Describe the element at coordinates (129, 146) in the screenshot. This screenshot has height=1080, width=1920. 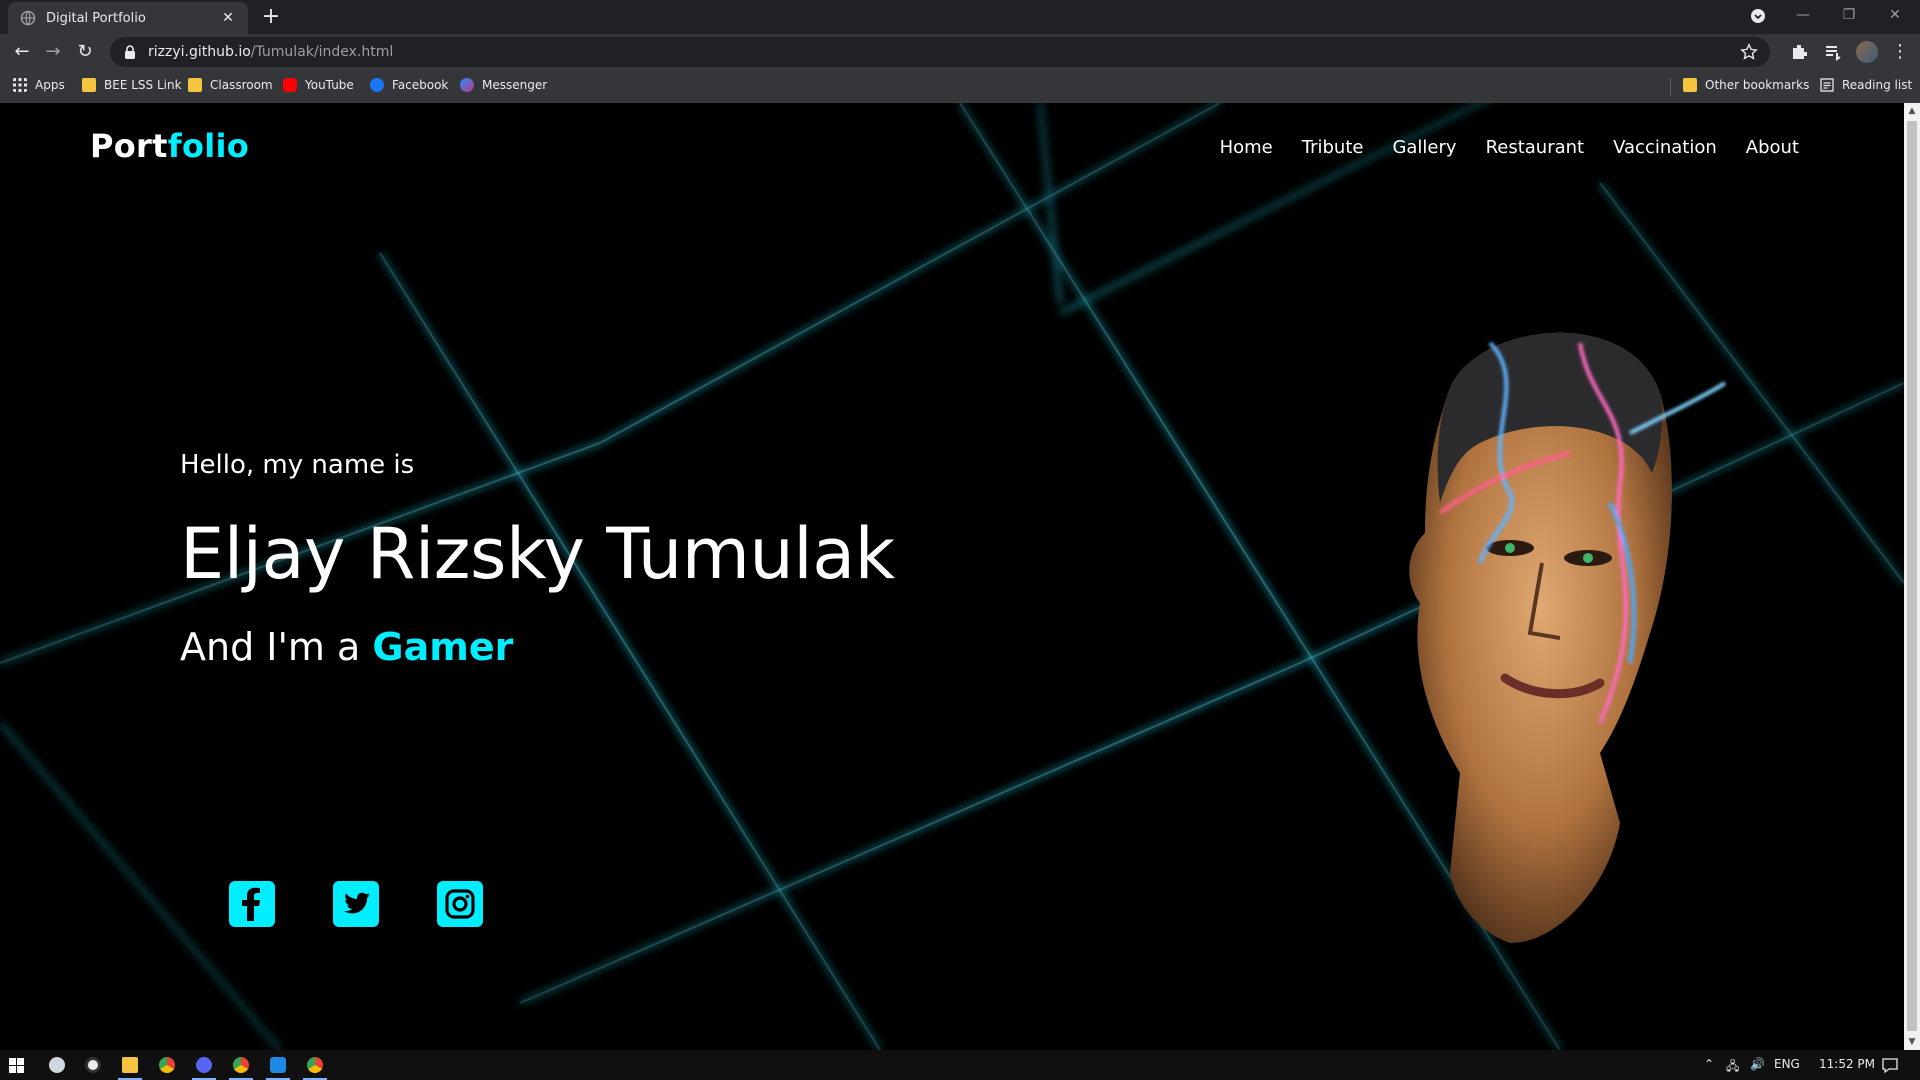
I see `logo-text-main: Port` at that location.